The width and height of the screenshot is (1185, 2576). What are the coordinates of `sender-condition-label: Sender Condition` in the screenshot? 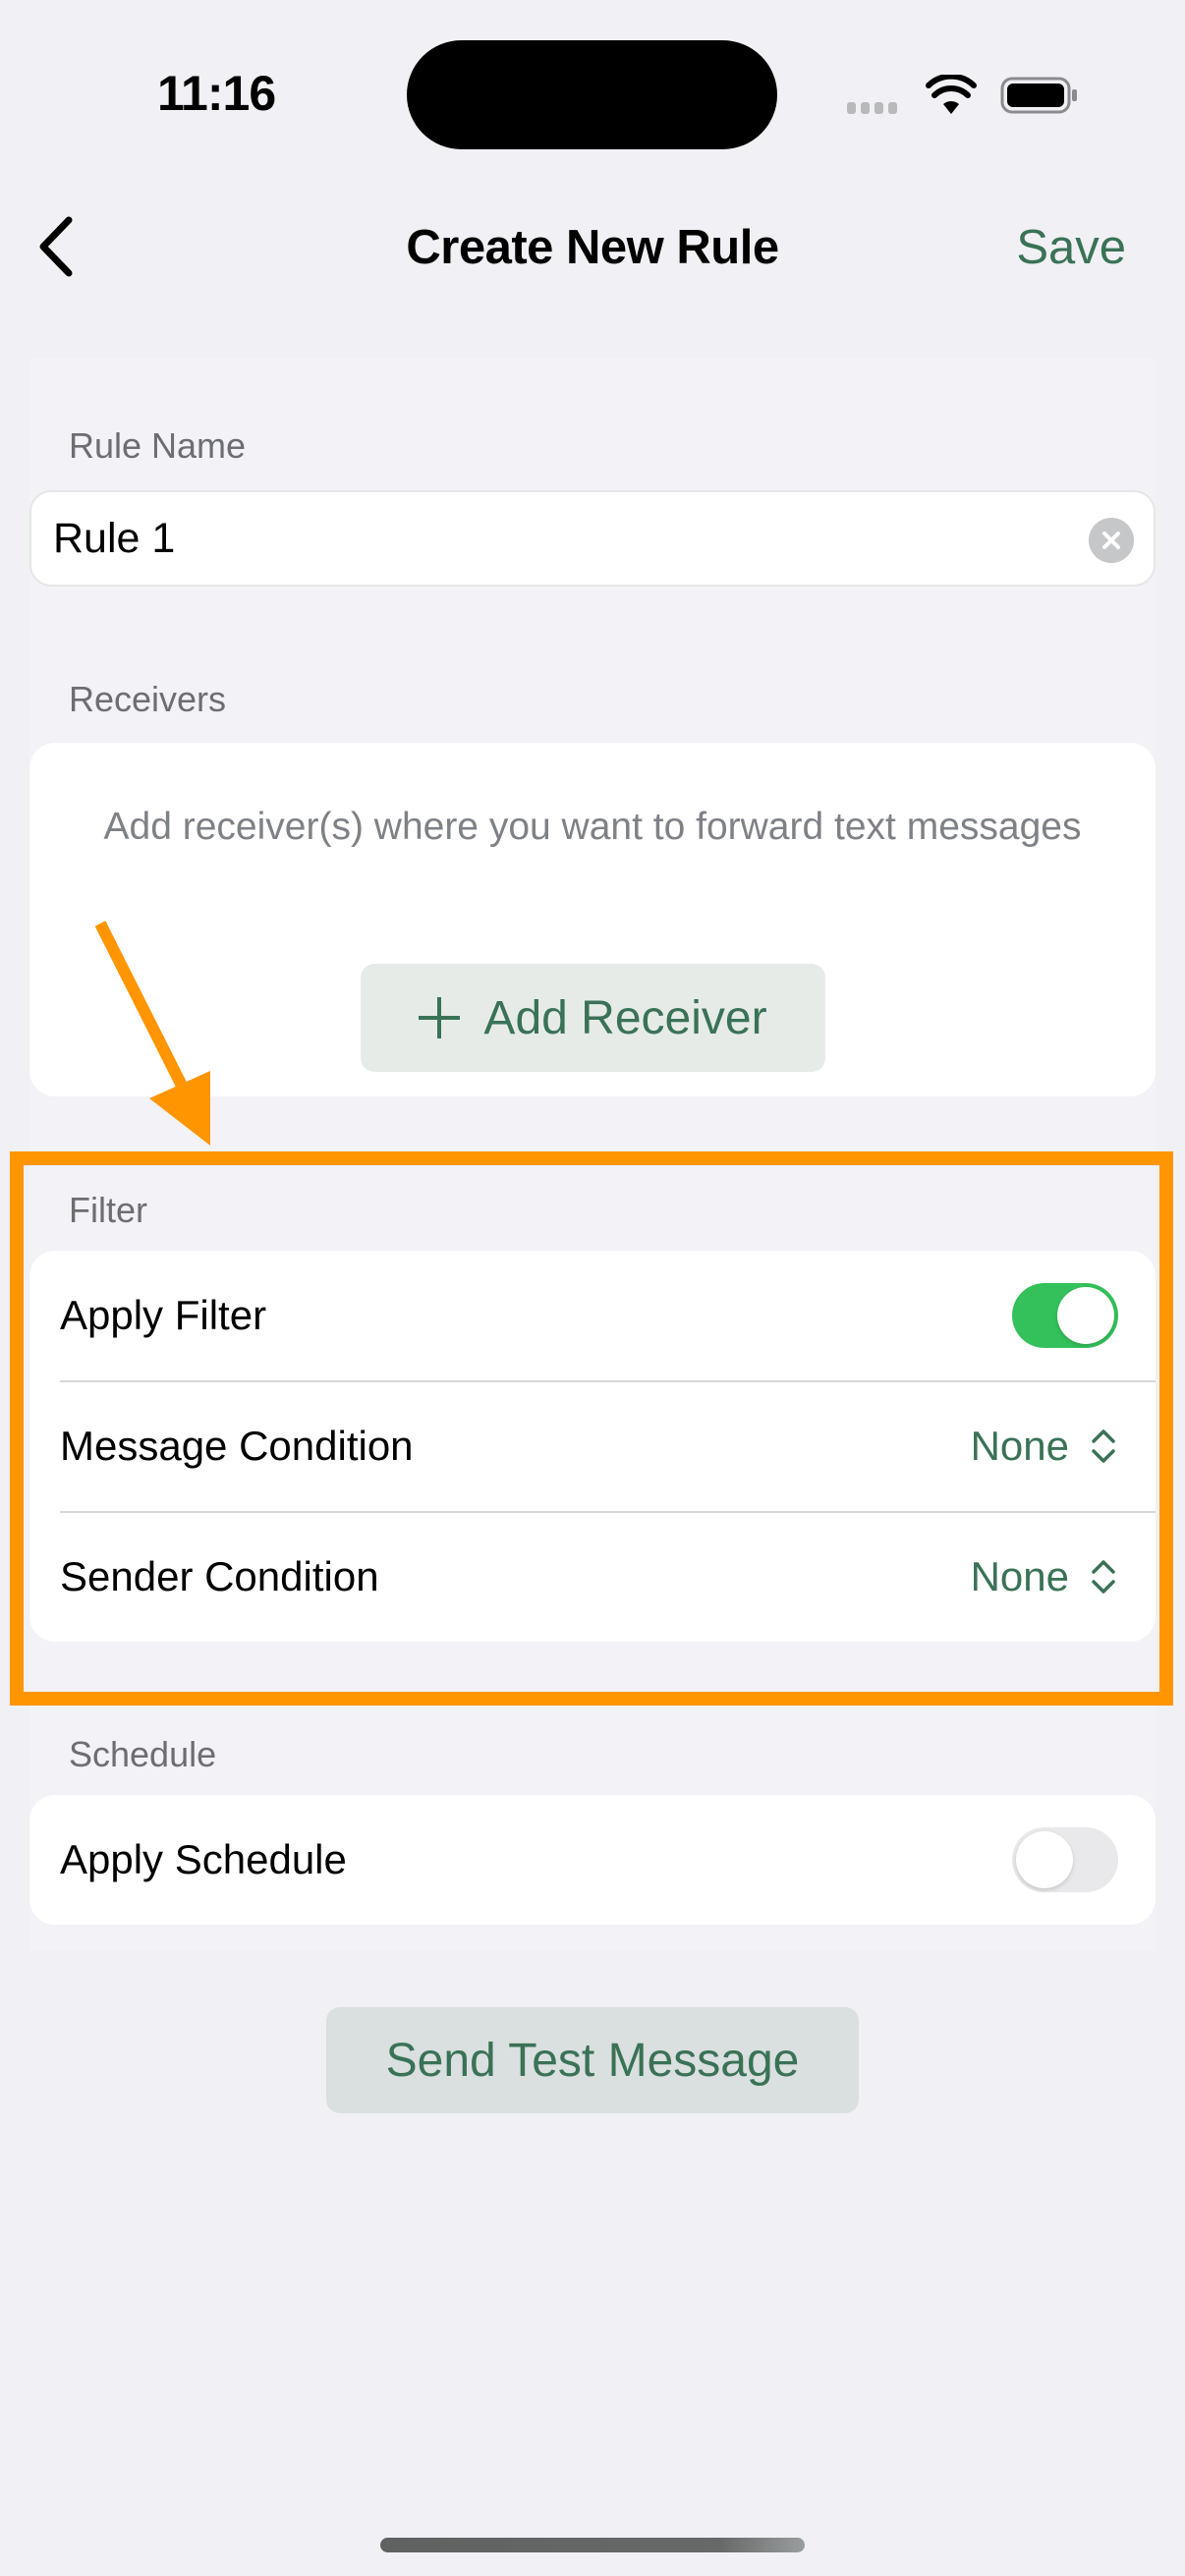 It's located at (220, 1576).